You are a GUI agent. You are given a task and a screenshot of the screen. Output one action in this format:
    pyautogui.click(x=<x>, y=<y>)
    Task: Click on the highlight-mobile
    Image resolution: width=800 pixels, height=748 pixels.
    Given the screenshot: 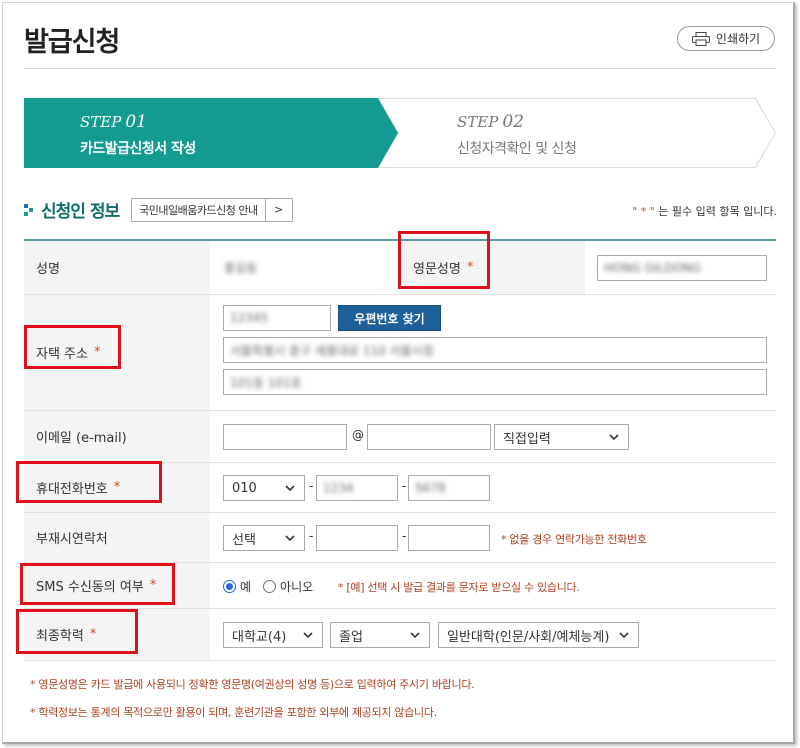 What is the action you would take?
    pyautogui.click(x=89, y=482)
    